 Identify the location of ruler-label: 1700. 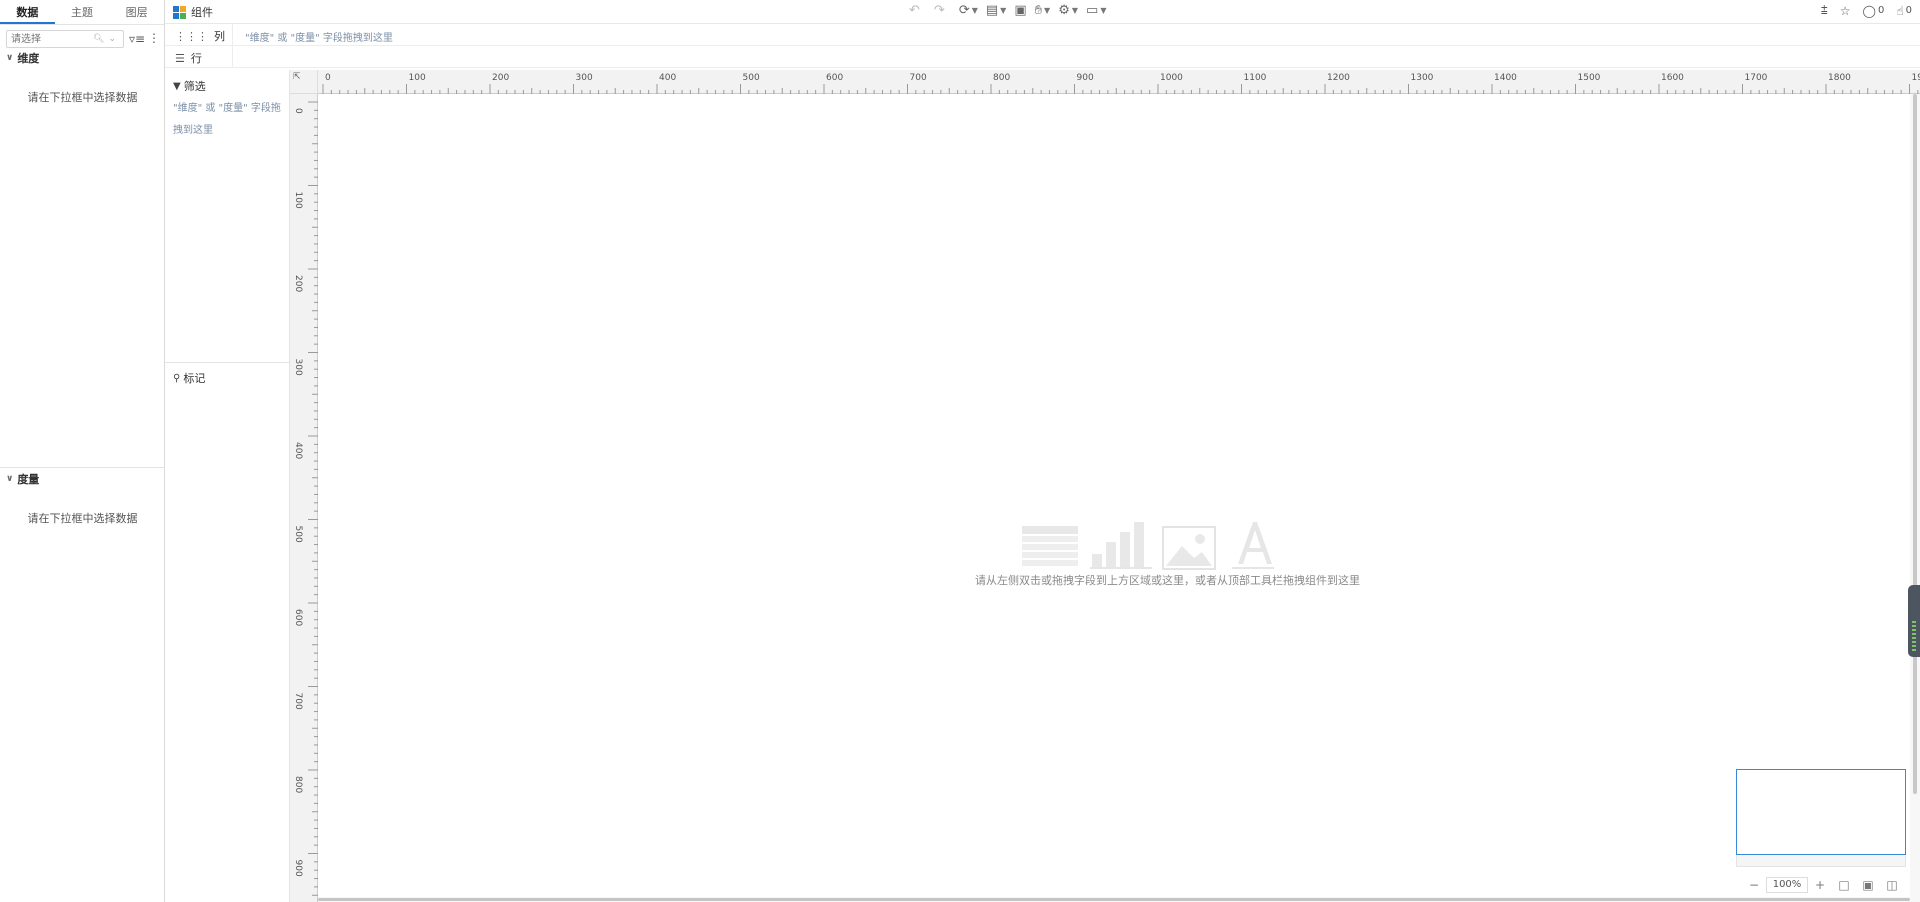
(1756, 78).